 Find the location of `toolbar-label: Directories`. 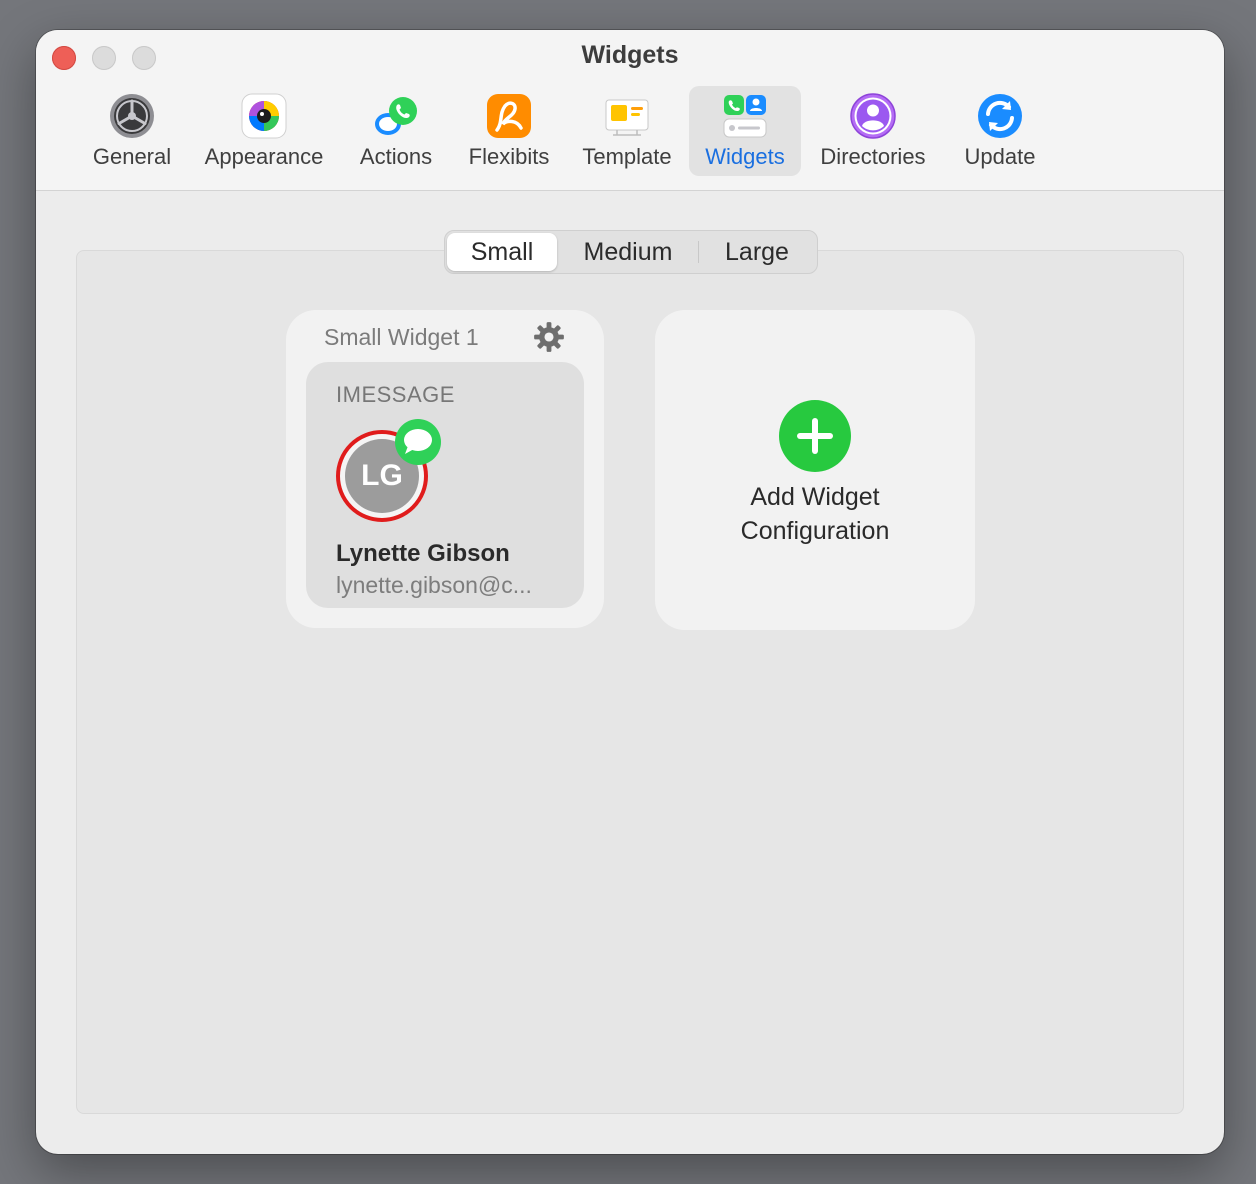

toolbar-label: Directories is located at coordinates (873, 156).